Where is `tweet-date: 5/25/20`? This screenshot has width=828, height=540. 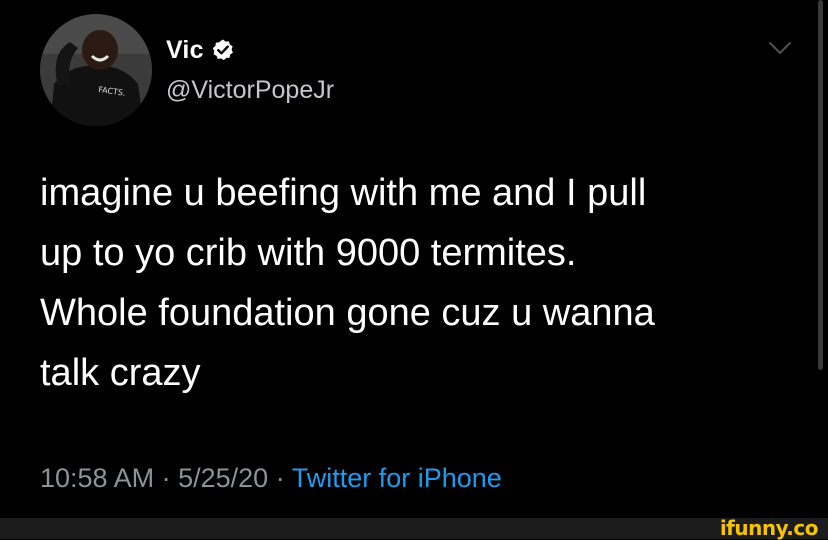 tweet-date: 5/25/20 is located at coordinates (223, 478).